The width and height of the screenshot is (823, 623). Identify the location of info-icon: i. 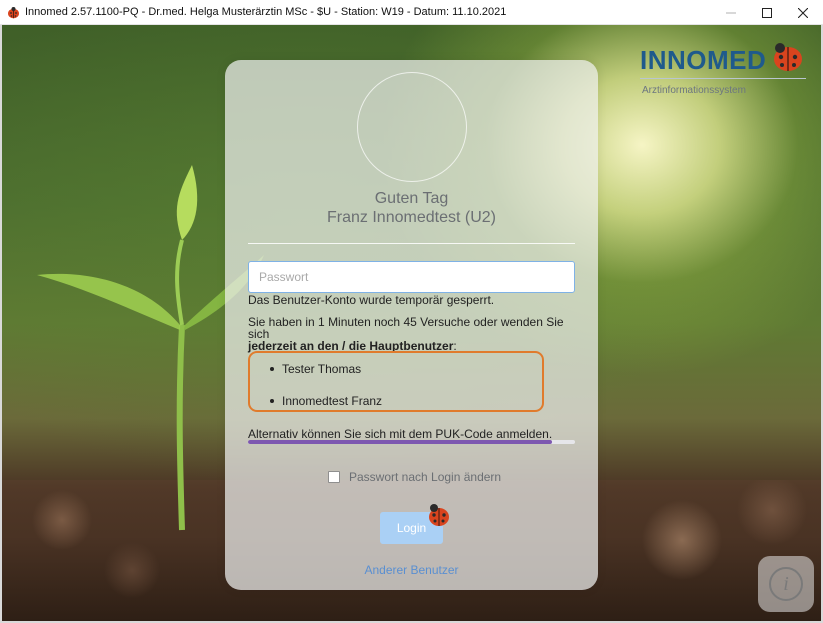
(786, 584).